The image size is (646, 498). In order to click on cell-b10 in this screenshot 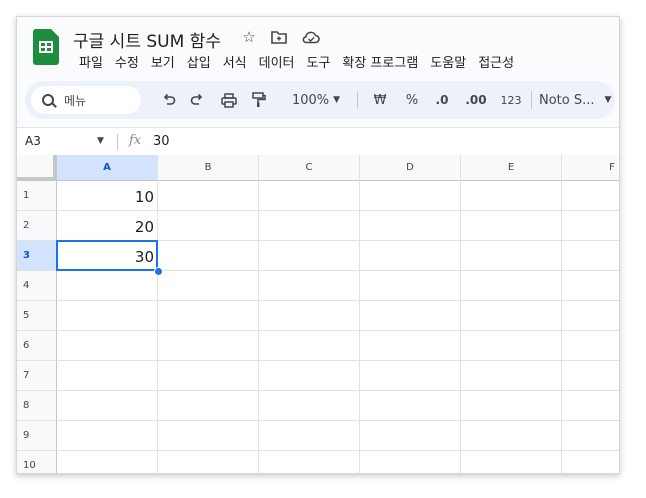, I will do `click(208, 462)`.